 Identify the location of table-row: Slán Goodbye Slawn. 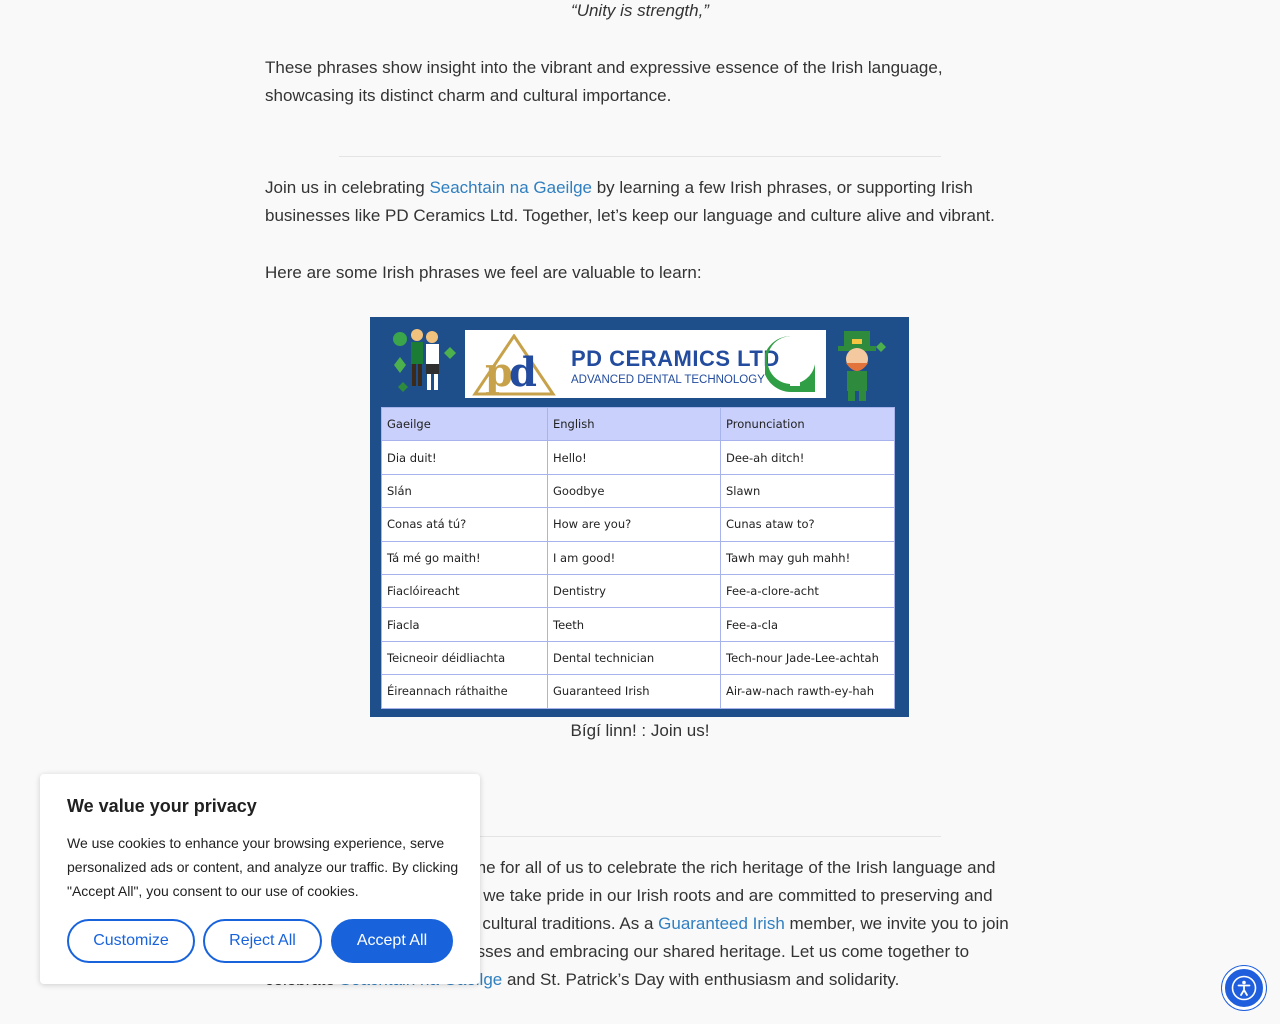
(638, 491).